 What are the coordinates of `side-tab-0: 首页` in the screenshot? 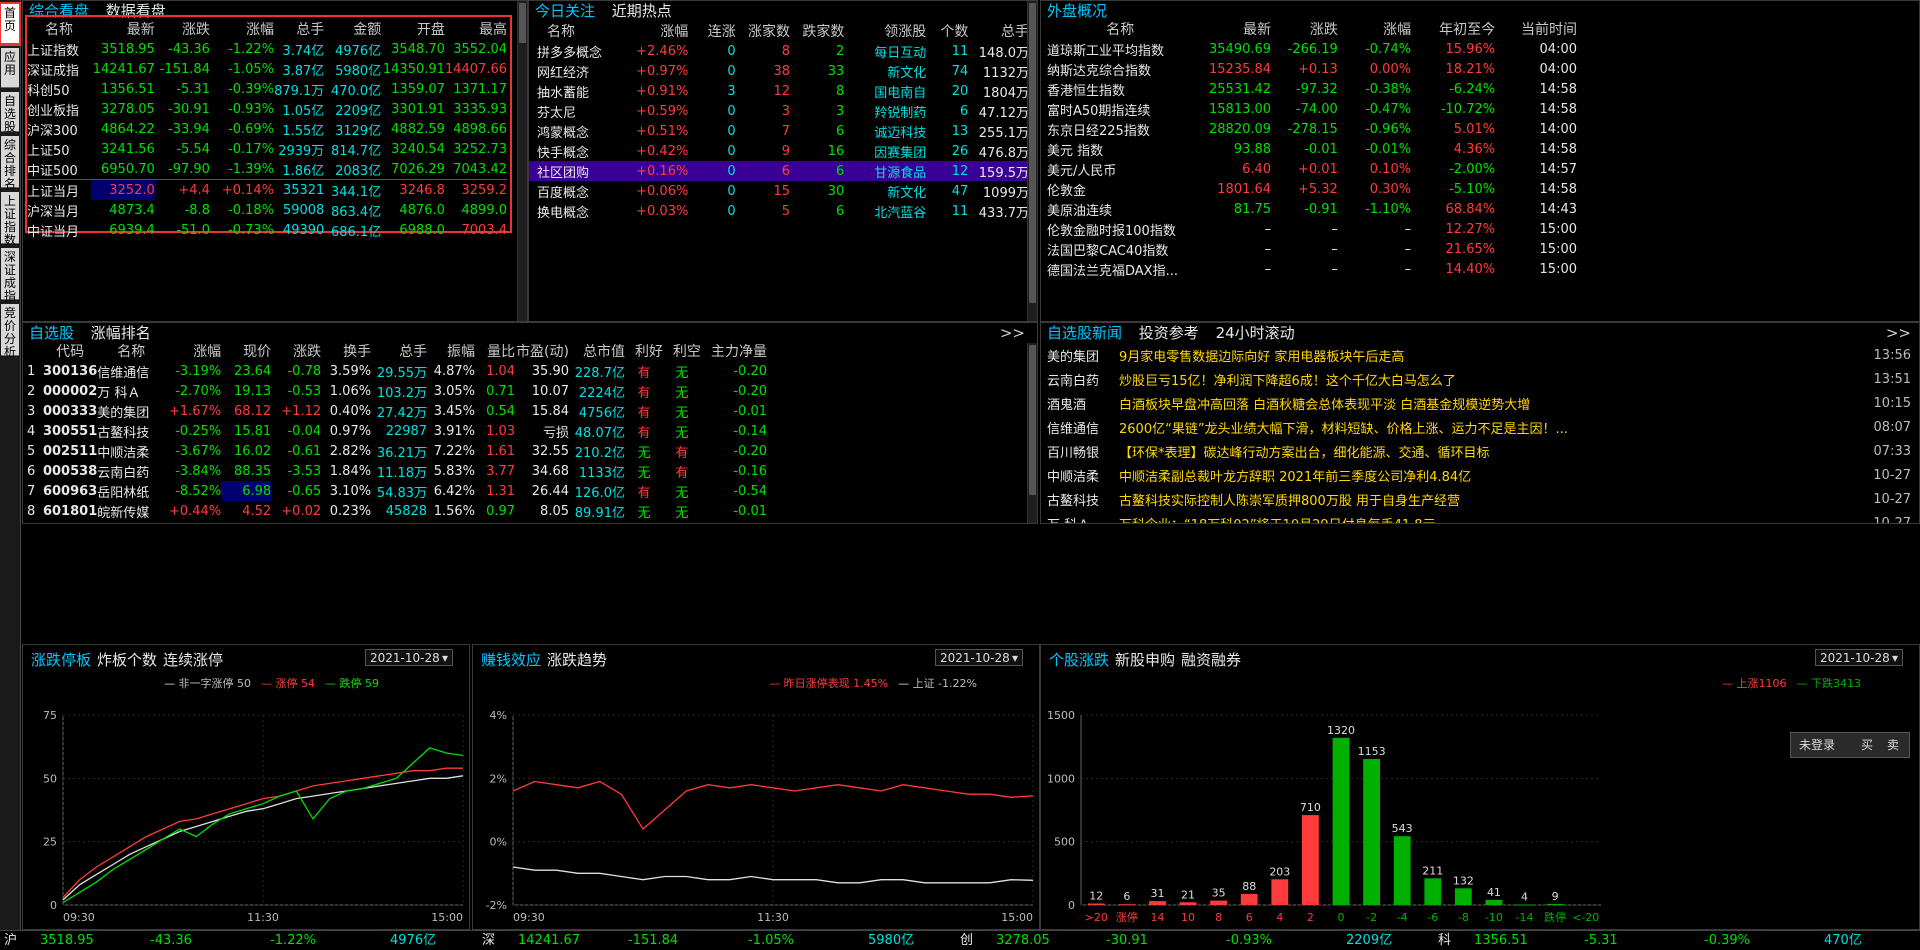 It's located at (10, 24).